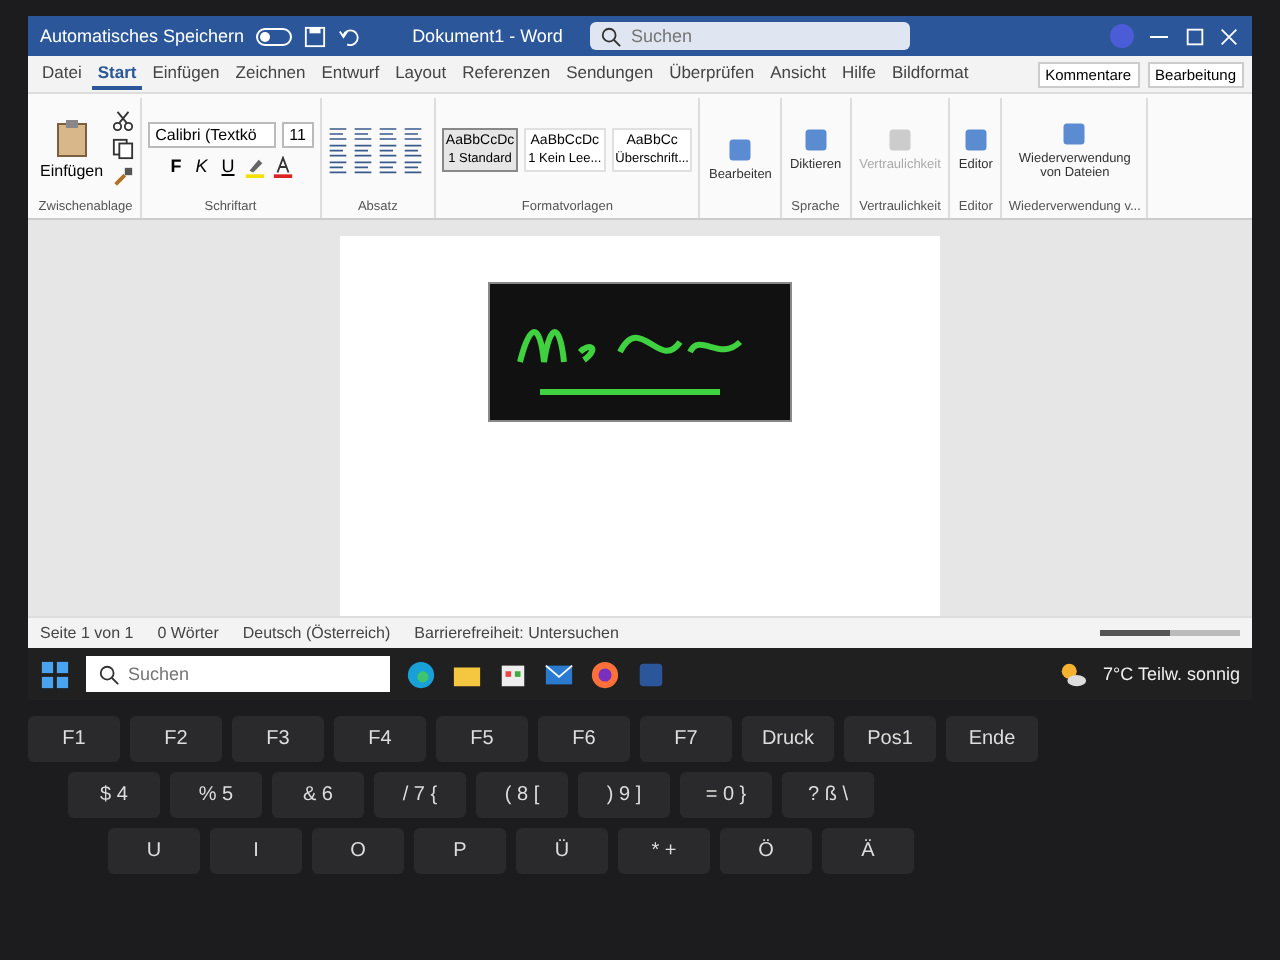  Describe the element at coordinates (766, 851) in the screenshot. I see `keyboard-key: Ö` at that location.